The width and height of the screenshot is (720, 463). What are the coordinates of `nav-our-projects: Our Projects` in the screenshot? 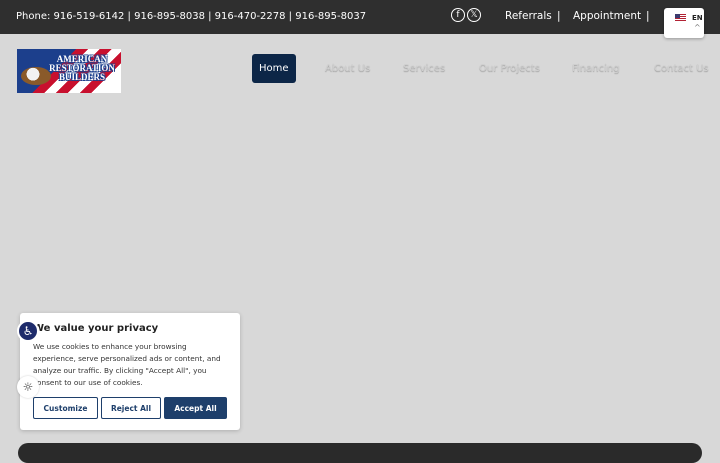 It's located at (509, 68).